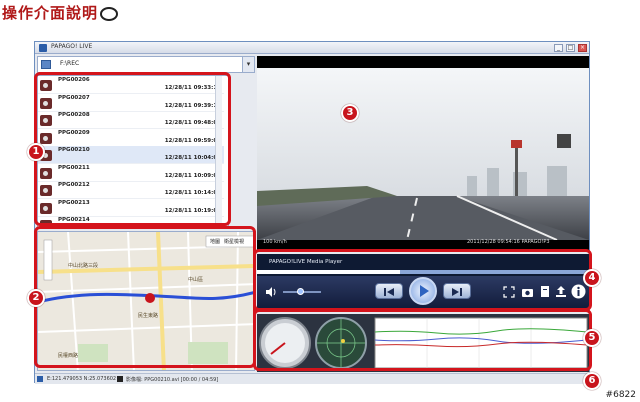 The width and height of the screenshot is (640, 402). Describe the element at coordinates (592, 338) in the screenshot. I see `callout-badge-5: 5` at that location.